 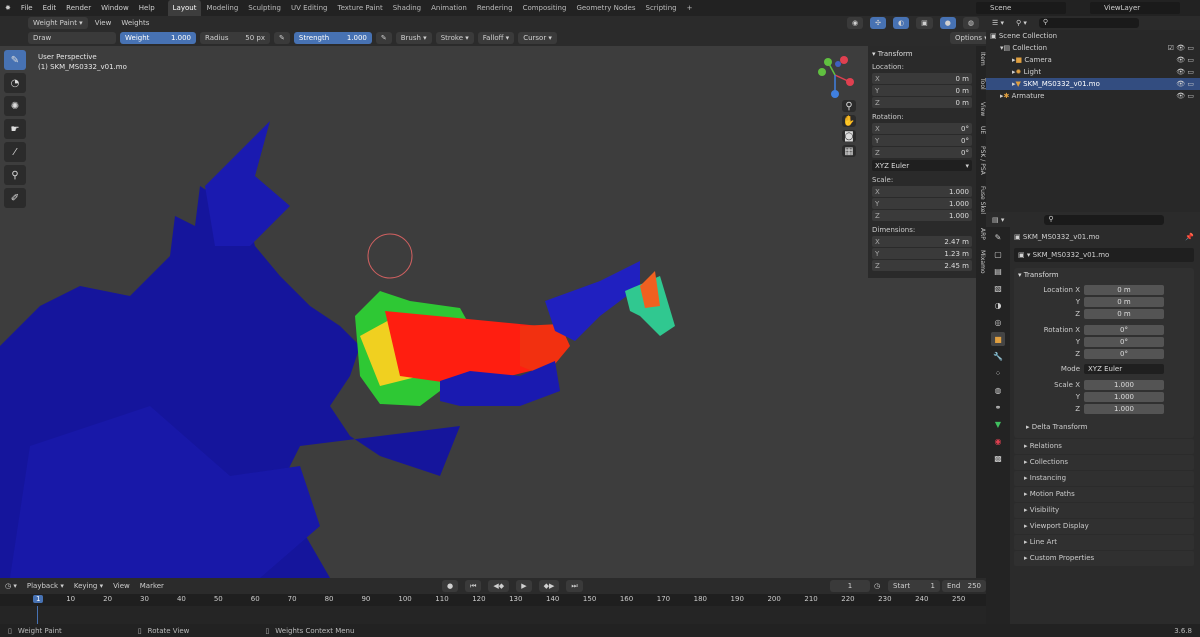 What do you see at coordinates (981, 130) in the screenshot?
I see `tab-ue: UE` at bounding box center [981, 130].